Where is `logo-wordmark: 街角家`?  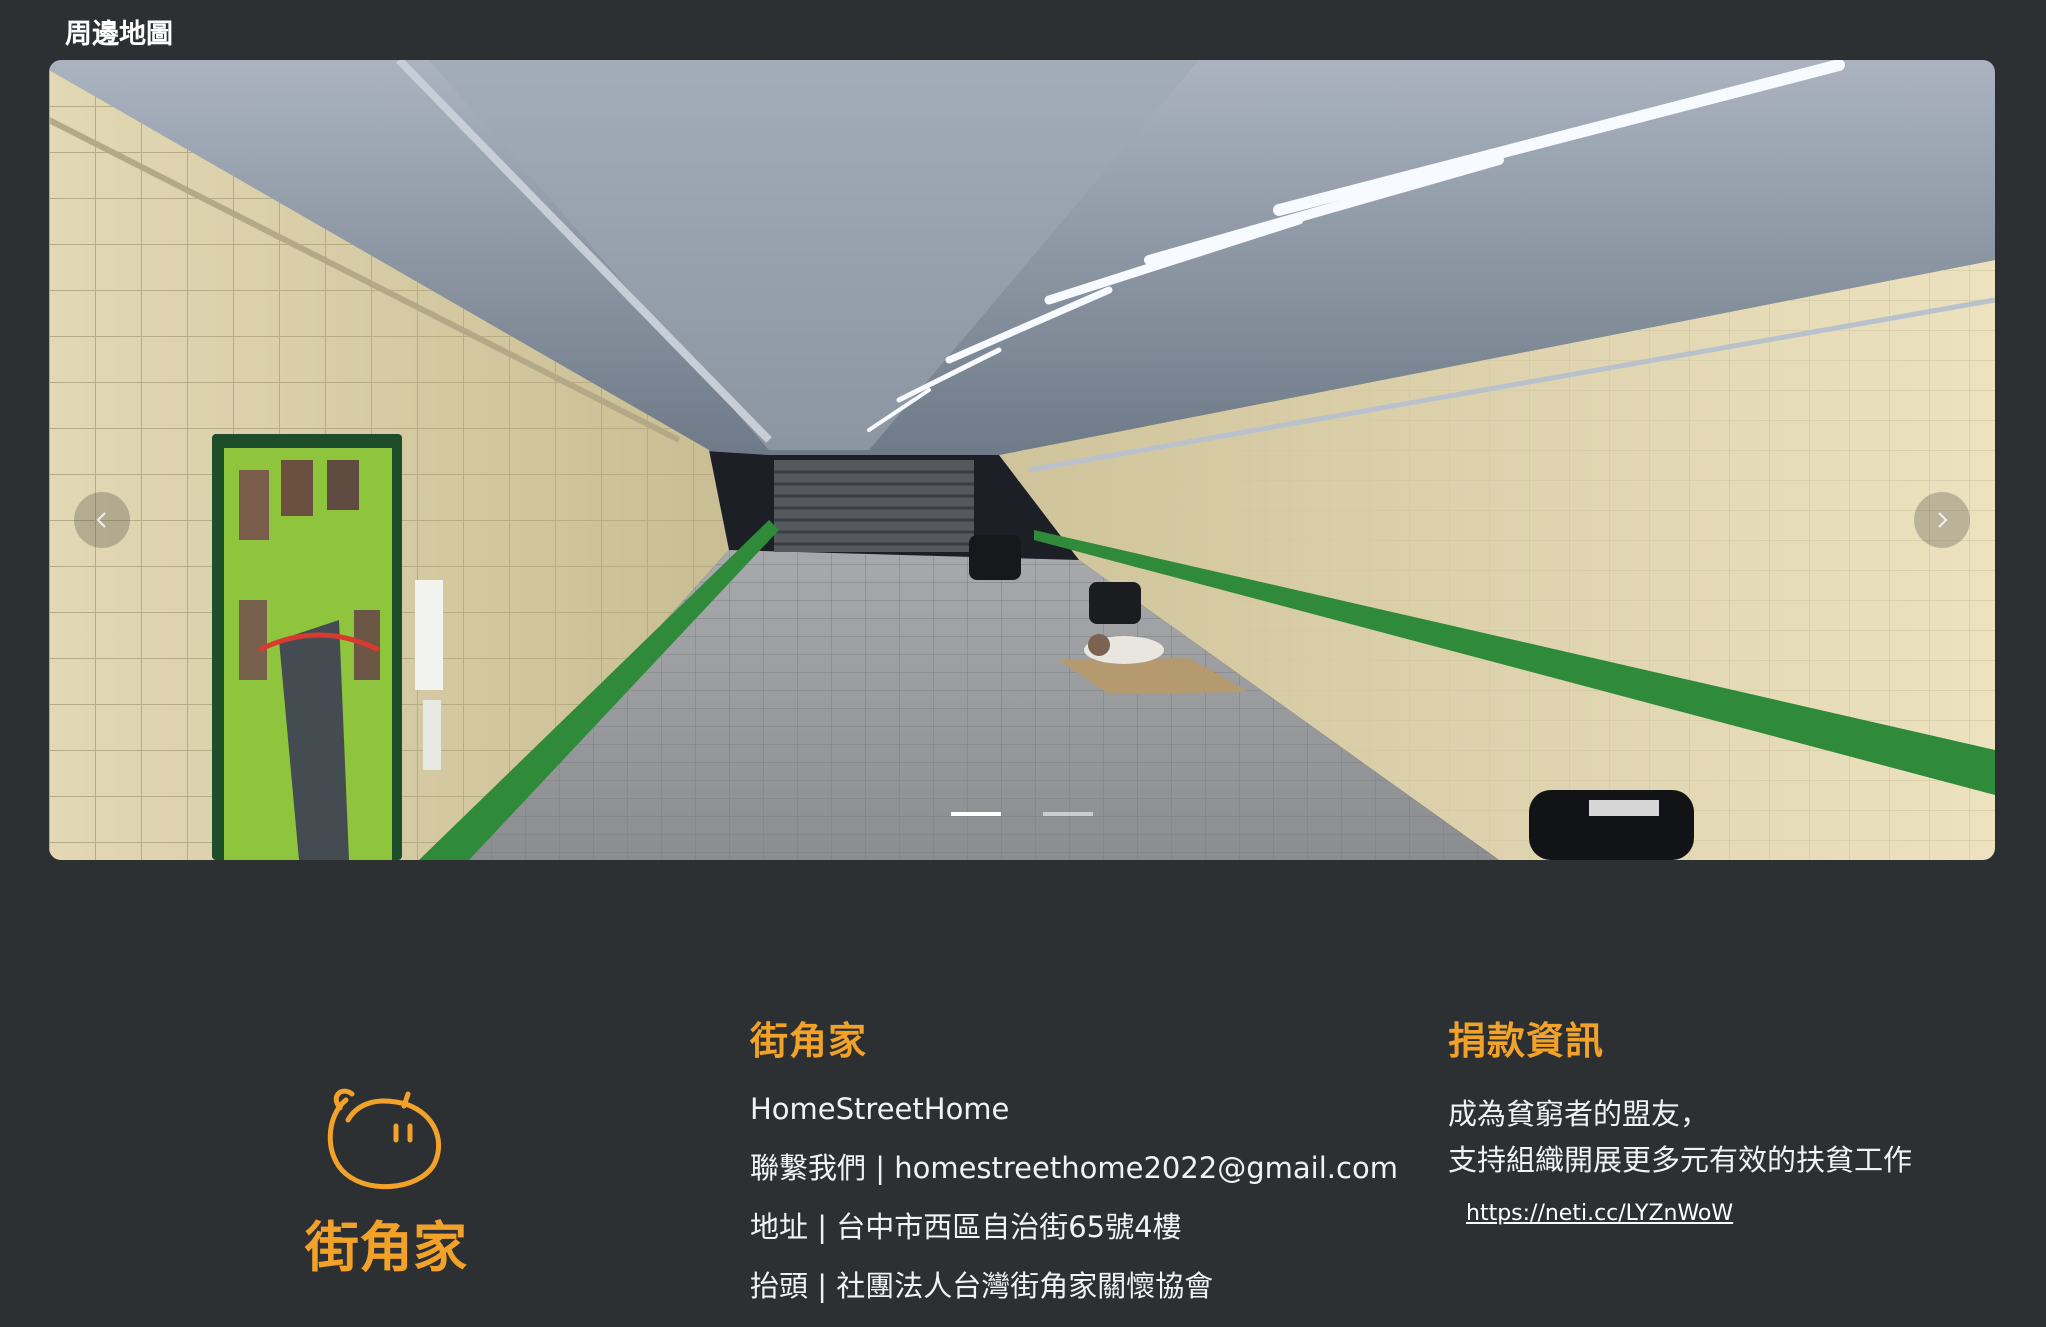
logo-wordmark: 街角家 is located at coordinates (385, 1247).